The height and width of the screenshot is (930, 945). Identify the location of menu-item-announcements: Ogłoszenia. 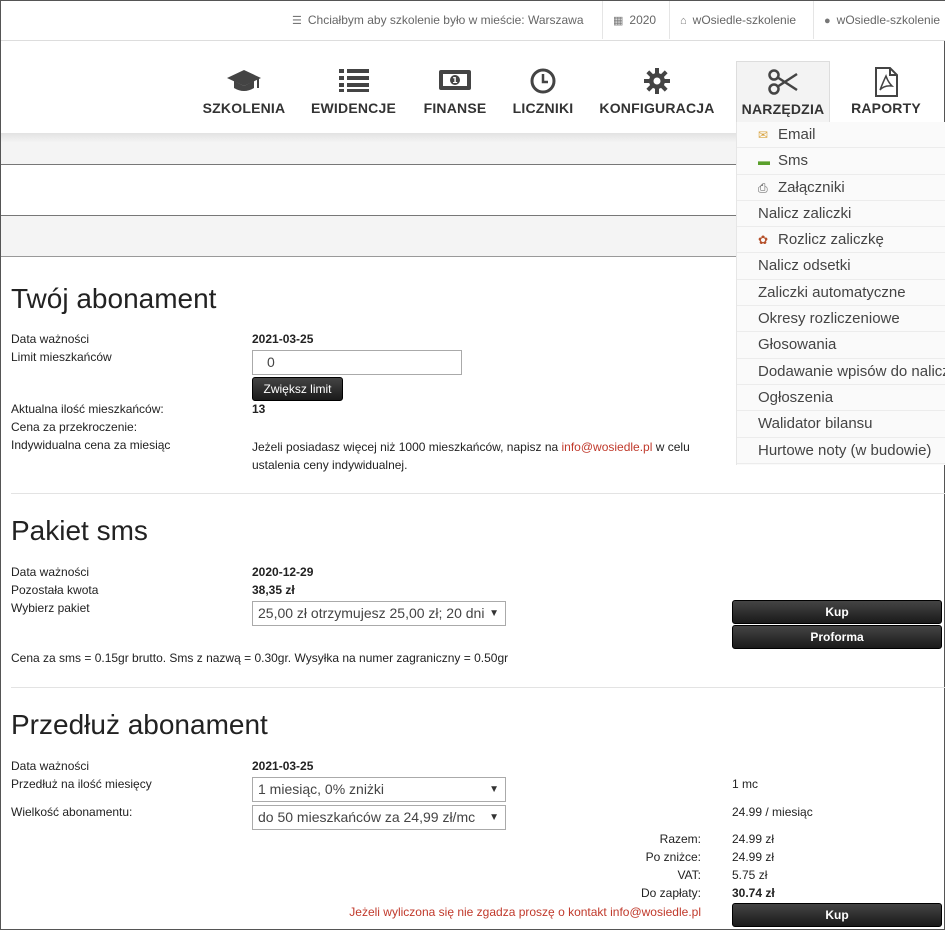
(841, 398).